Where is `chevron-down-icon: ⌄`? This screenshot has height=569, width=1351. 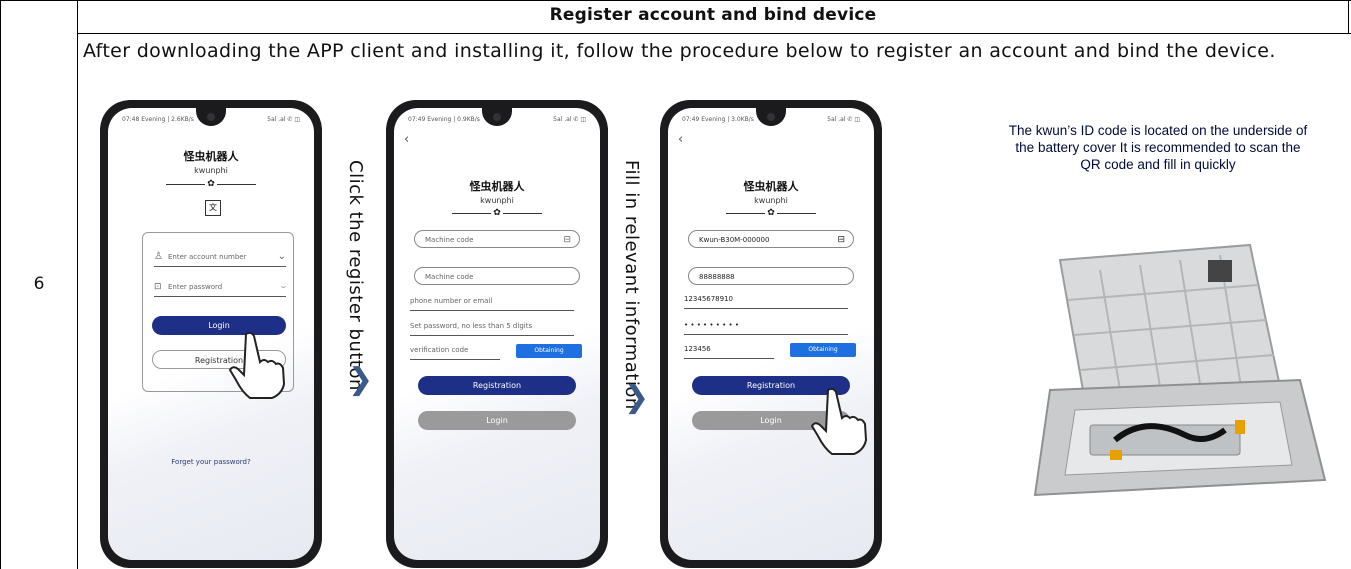
chevron-down-icon: ⌄ is located at coordinates (282, 257).